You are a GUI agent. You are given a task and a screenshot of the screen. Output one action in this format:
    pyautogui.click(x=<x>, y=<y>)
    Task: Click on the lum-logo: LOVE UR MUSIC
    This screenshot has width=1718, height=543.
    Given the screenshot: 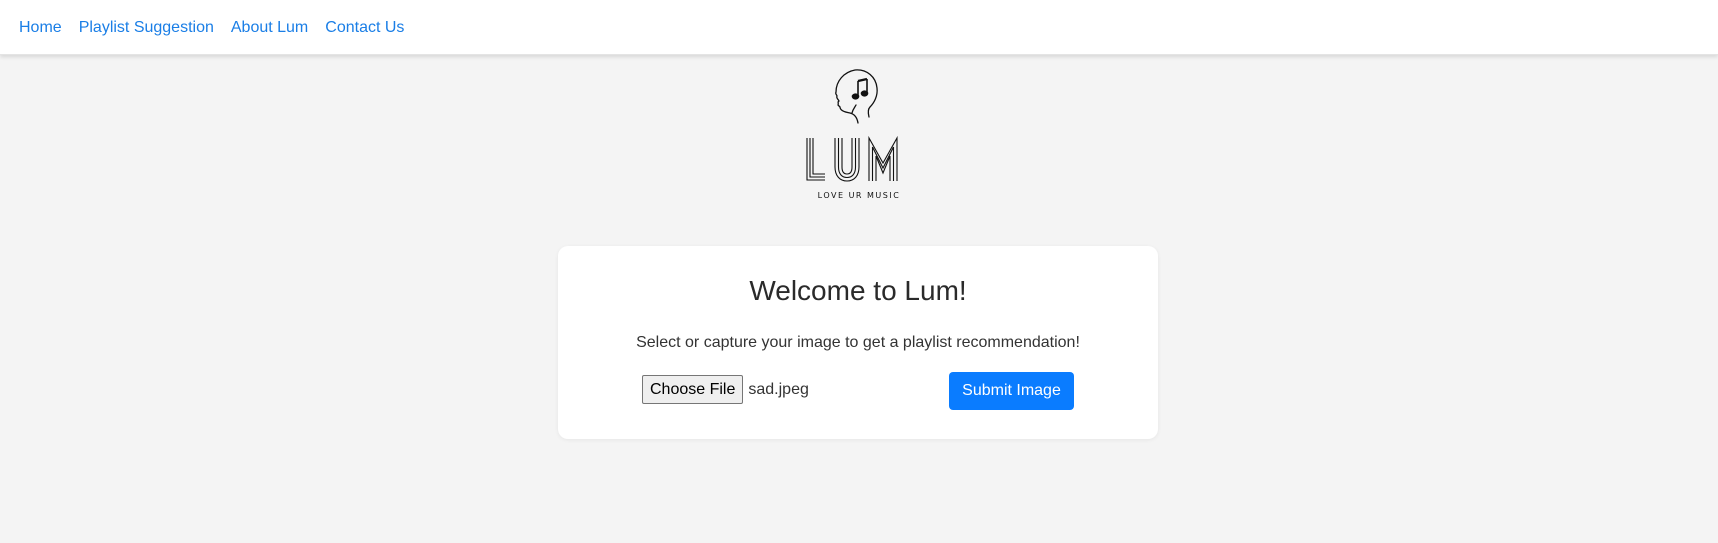 What is the action you would take?
    pyautogui.click(x=859, y=136)
    